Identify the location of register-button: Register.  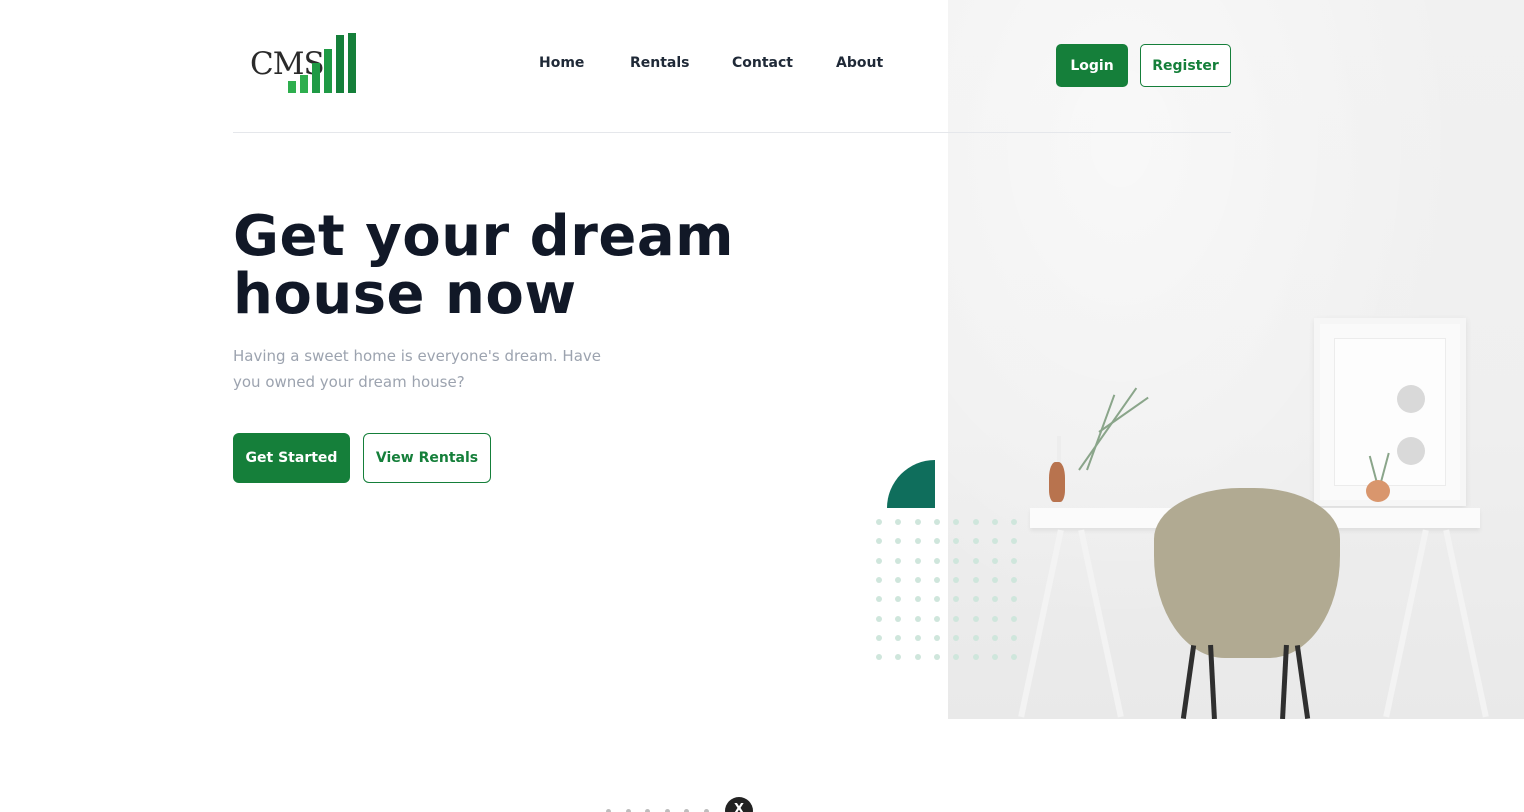
(1185, 65).